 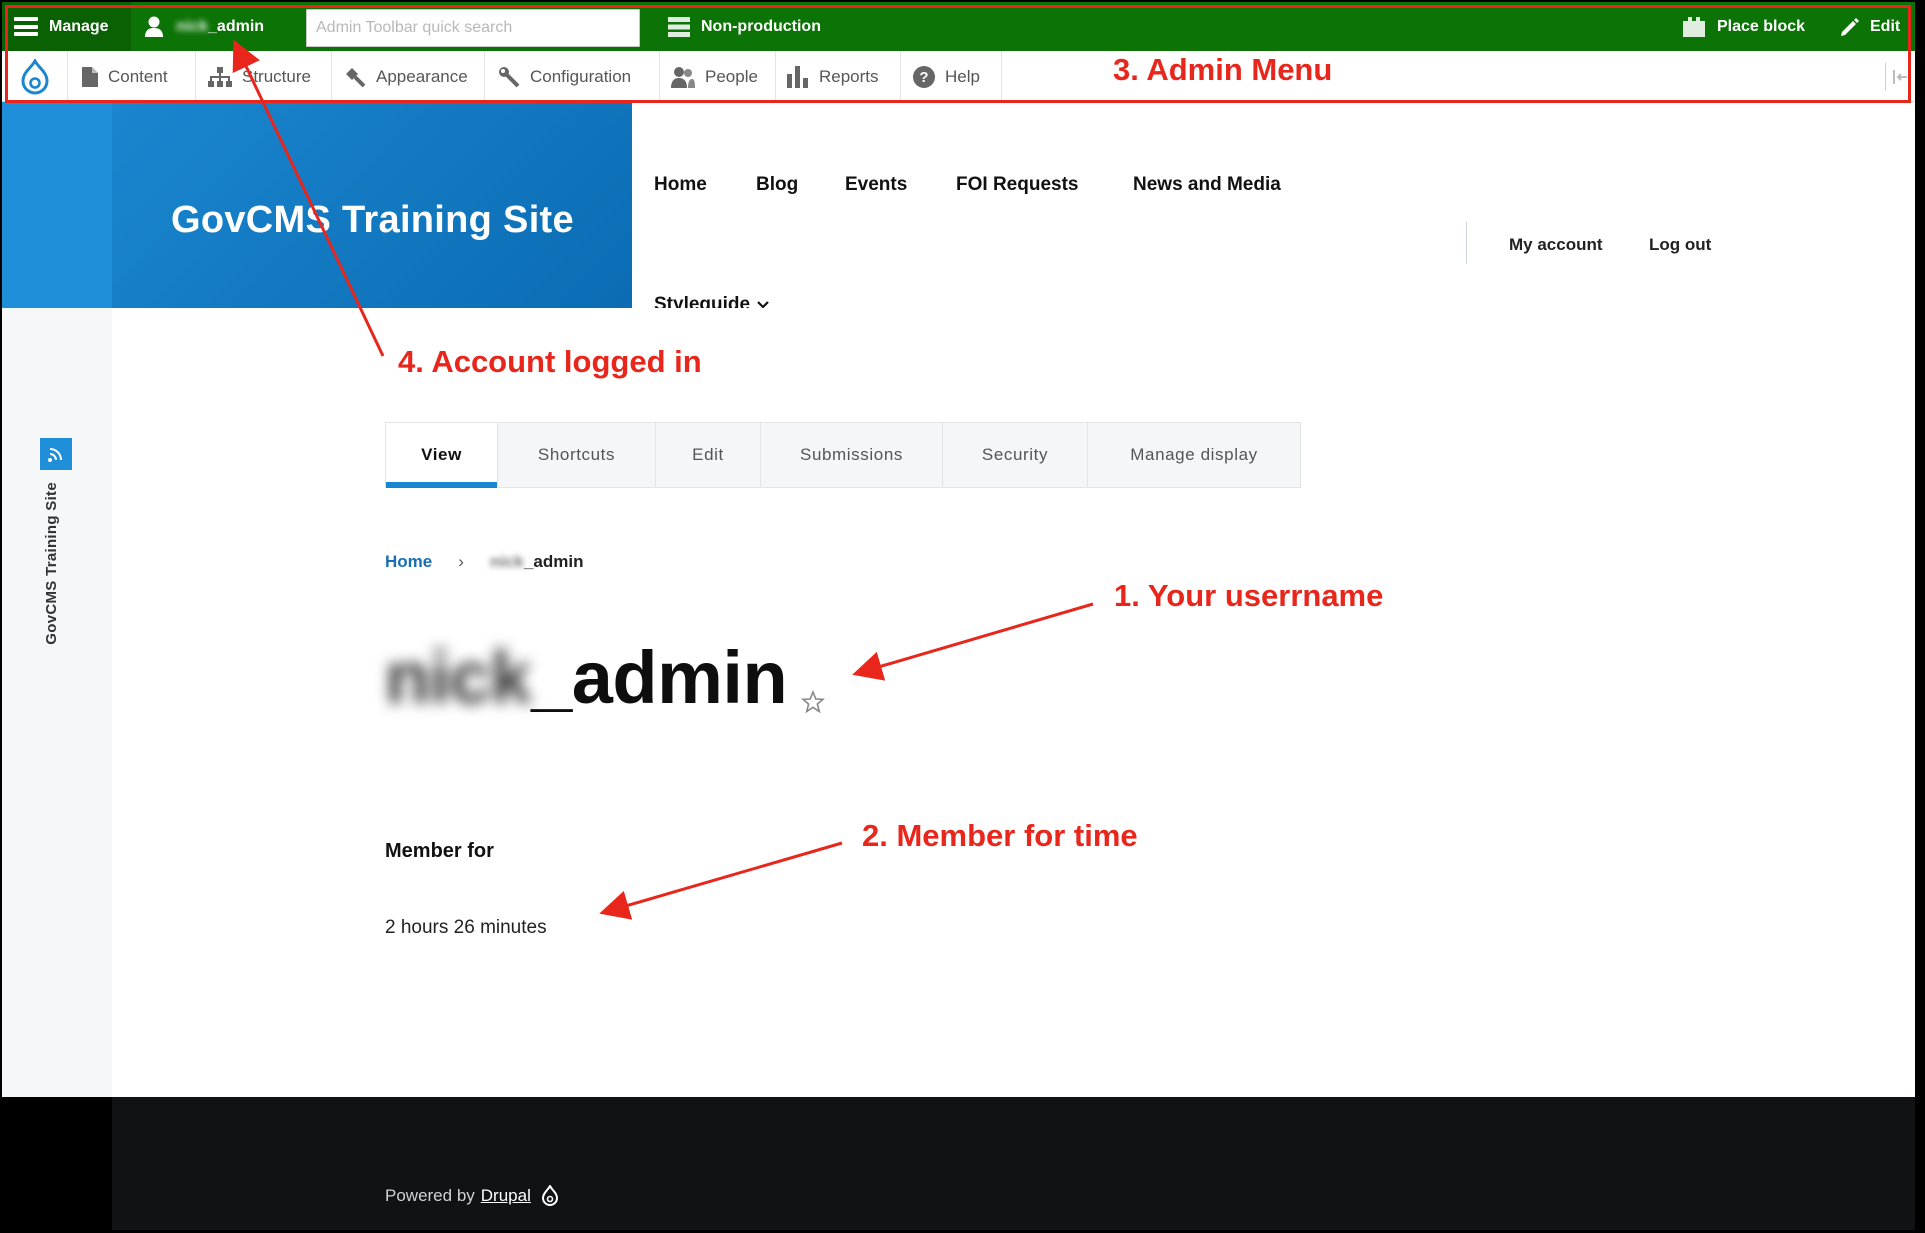 What do you see at coordinates (154, 26) in the screenshot?
I see `user-icon` at bounding box center [154, 26].